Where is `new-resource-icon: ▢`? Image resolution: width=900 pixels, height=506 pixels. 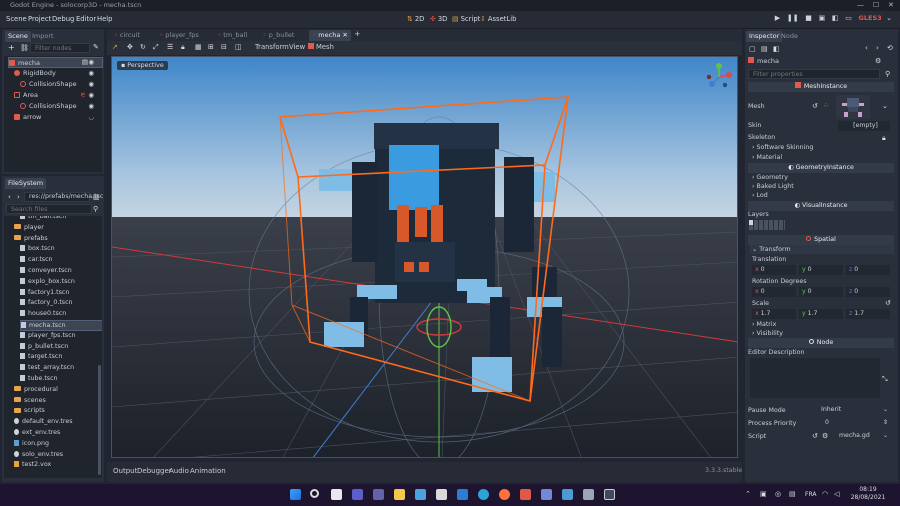 new-resource-icon: ▢ is located at coordinates (752, 49).